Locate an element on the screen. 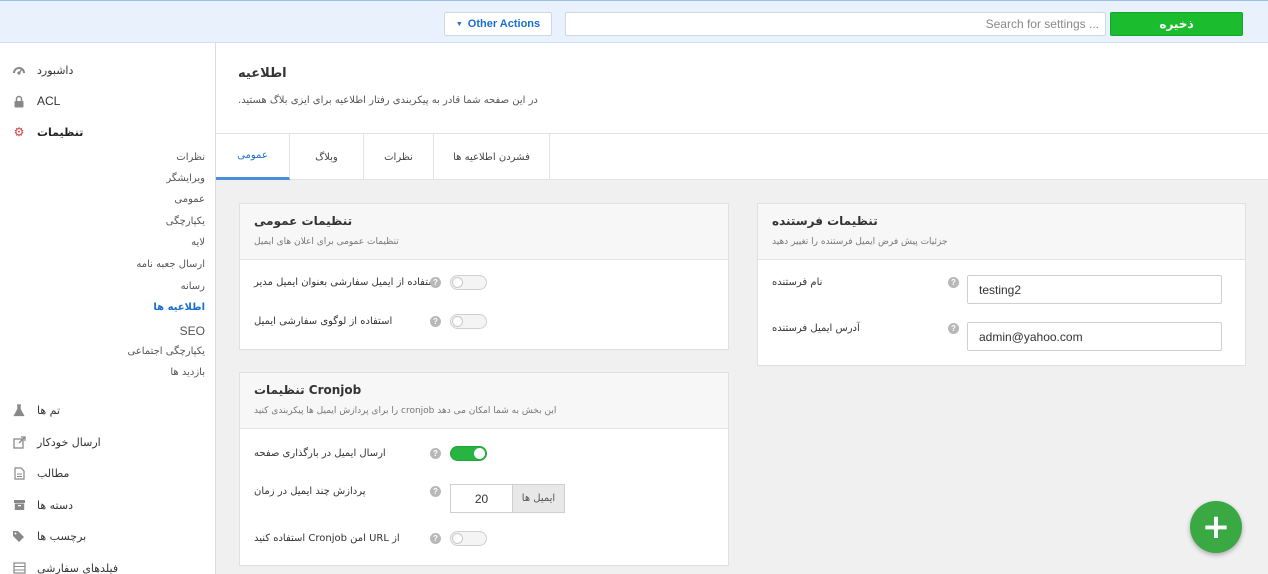 This screenshot has width=1268, height=574. sidebar-item-label: دسته ها is located at coordinates (55, 505).